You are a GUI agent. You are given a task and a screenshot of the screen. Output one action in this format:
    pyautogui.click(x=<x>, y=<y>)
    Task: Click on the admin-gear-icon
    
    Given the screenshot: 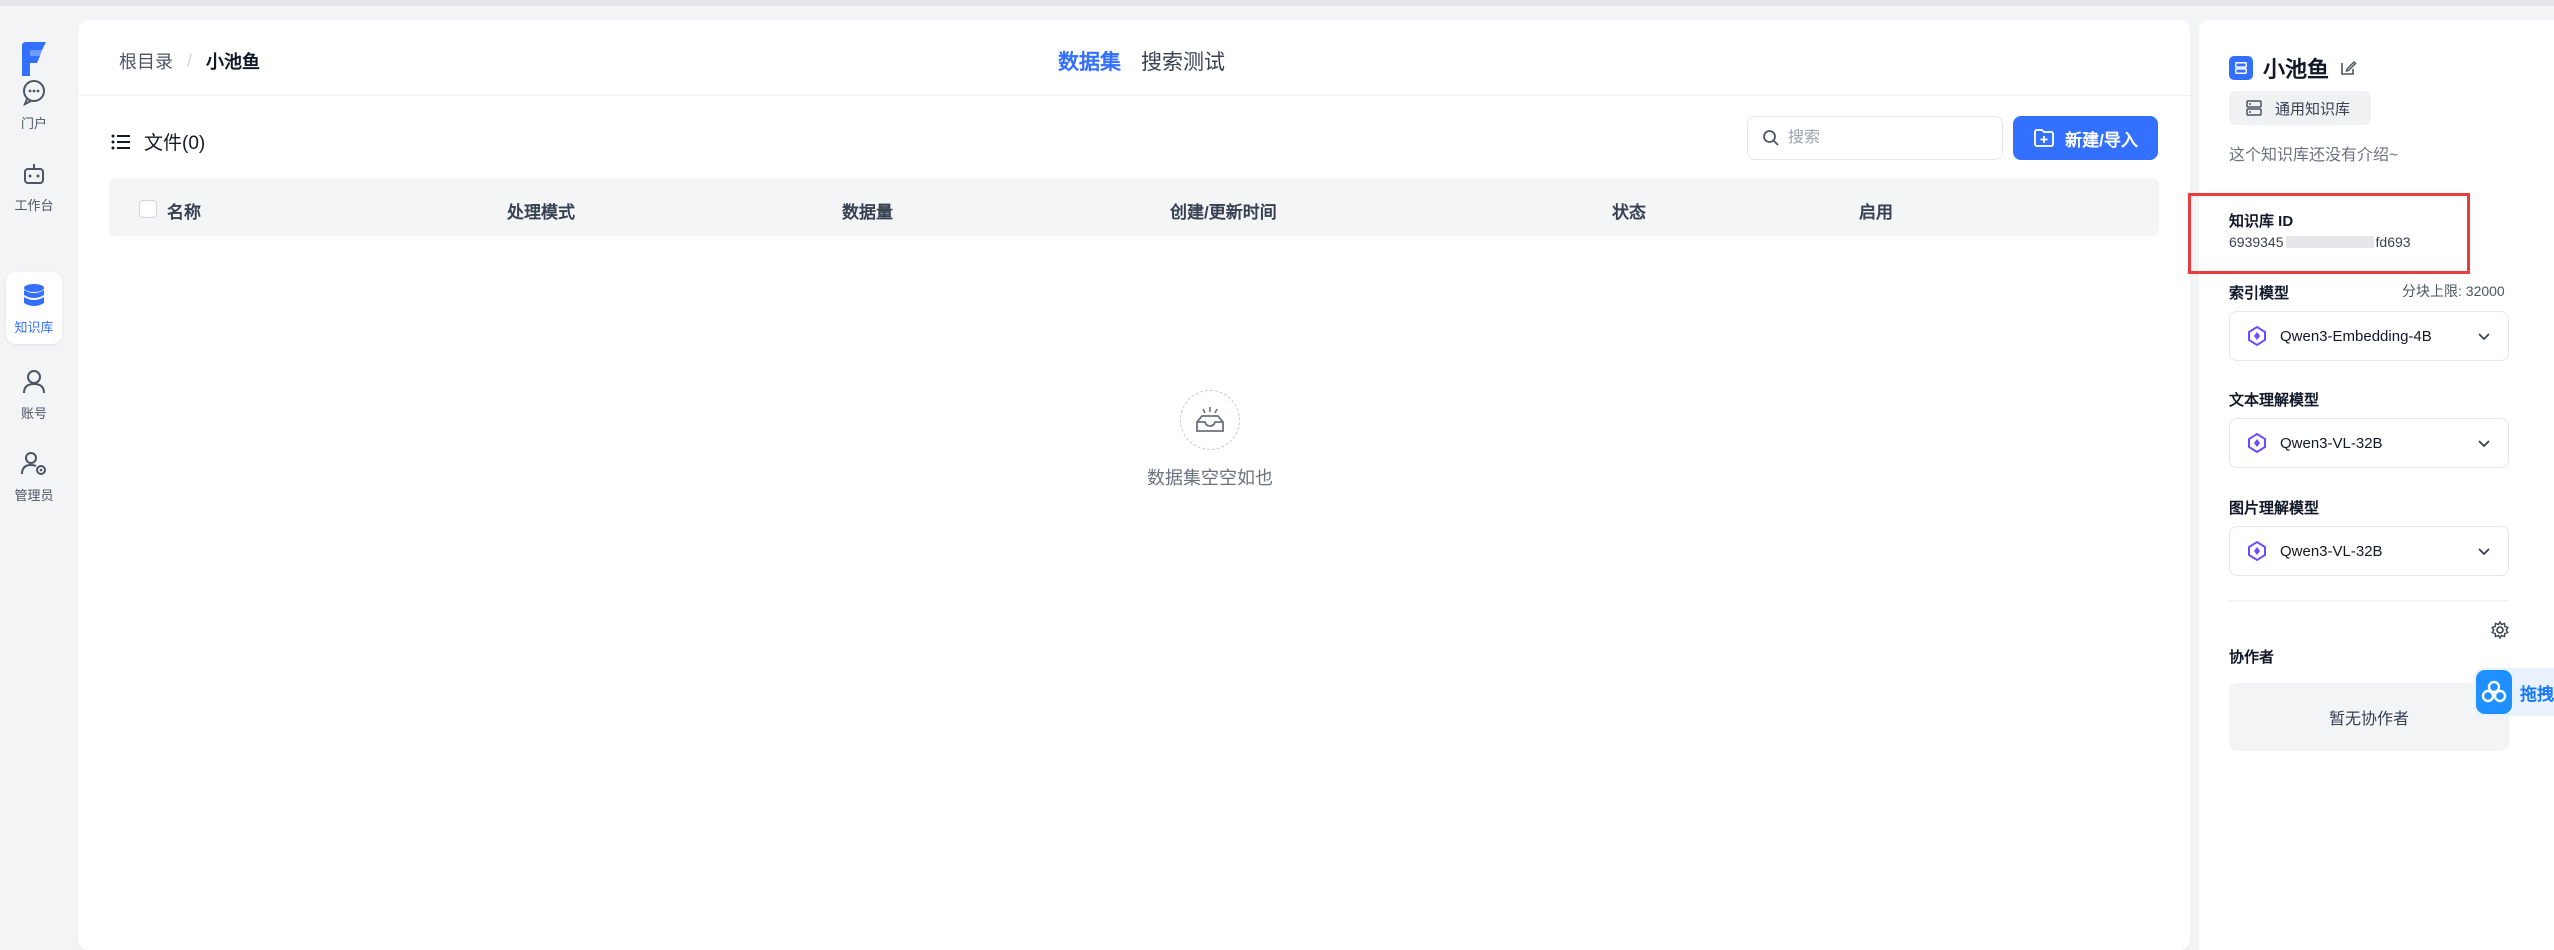 What is the action you would take?
    pyautogui.click(x=33, y=463)
    